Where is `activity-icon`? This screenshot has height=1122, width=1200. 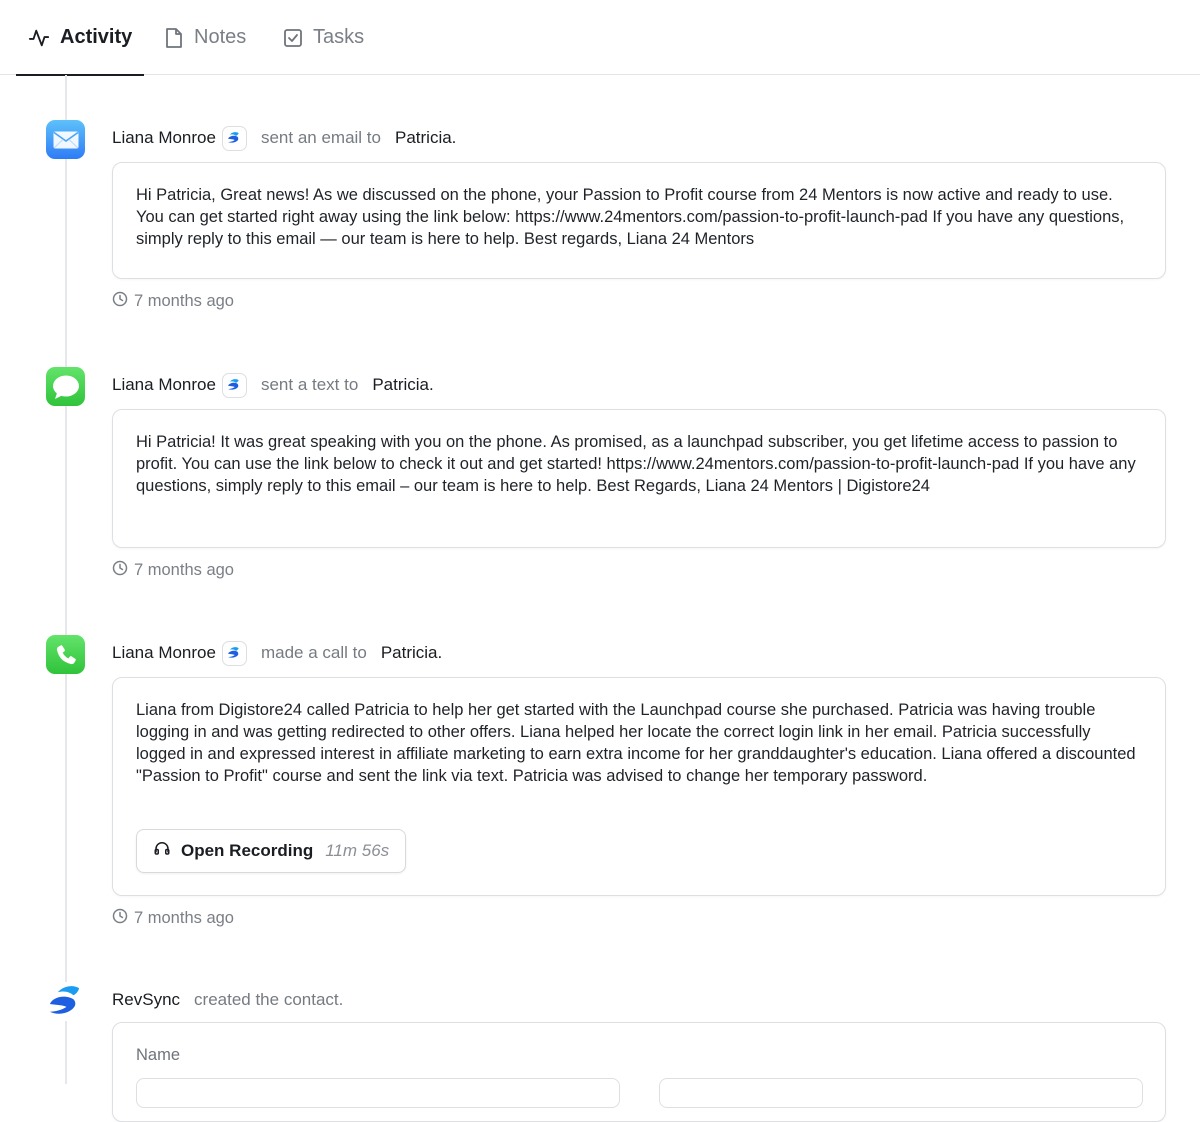 activity-icon is located at coordinates (39, 38).